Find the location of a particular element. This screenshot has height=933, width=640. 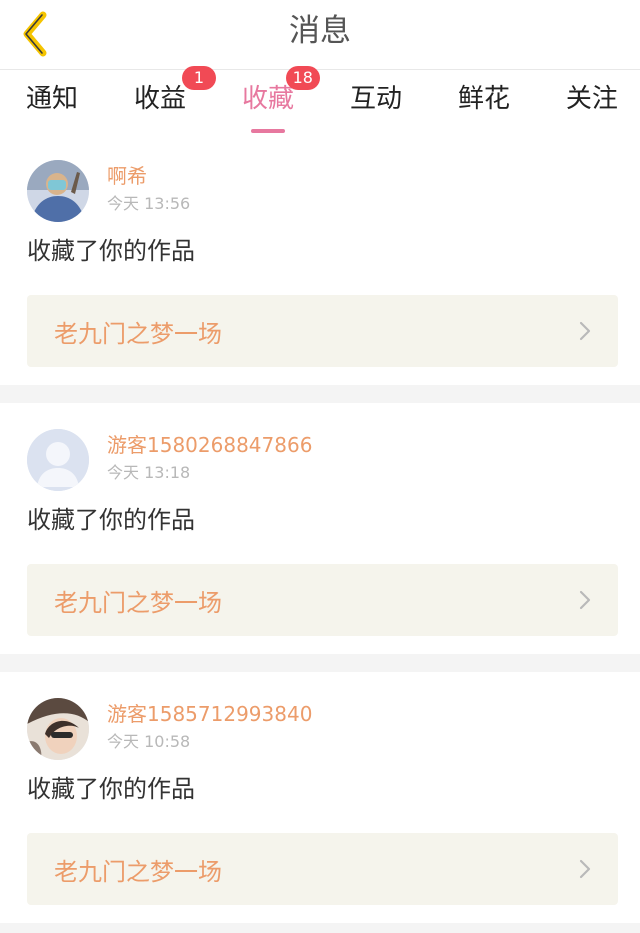

default-avatar-icon is located at coordinates (58, 460).